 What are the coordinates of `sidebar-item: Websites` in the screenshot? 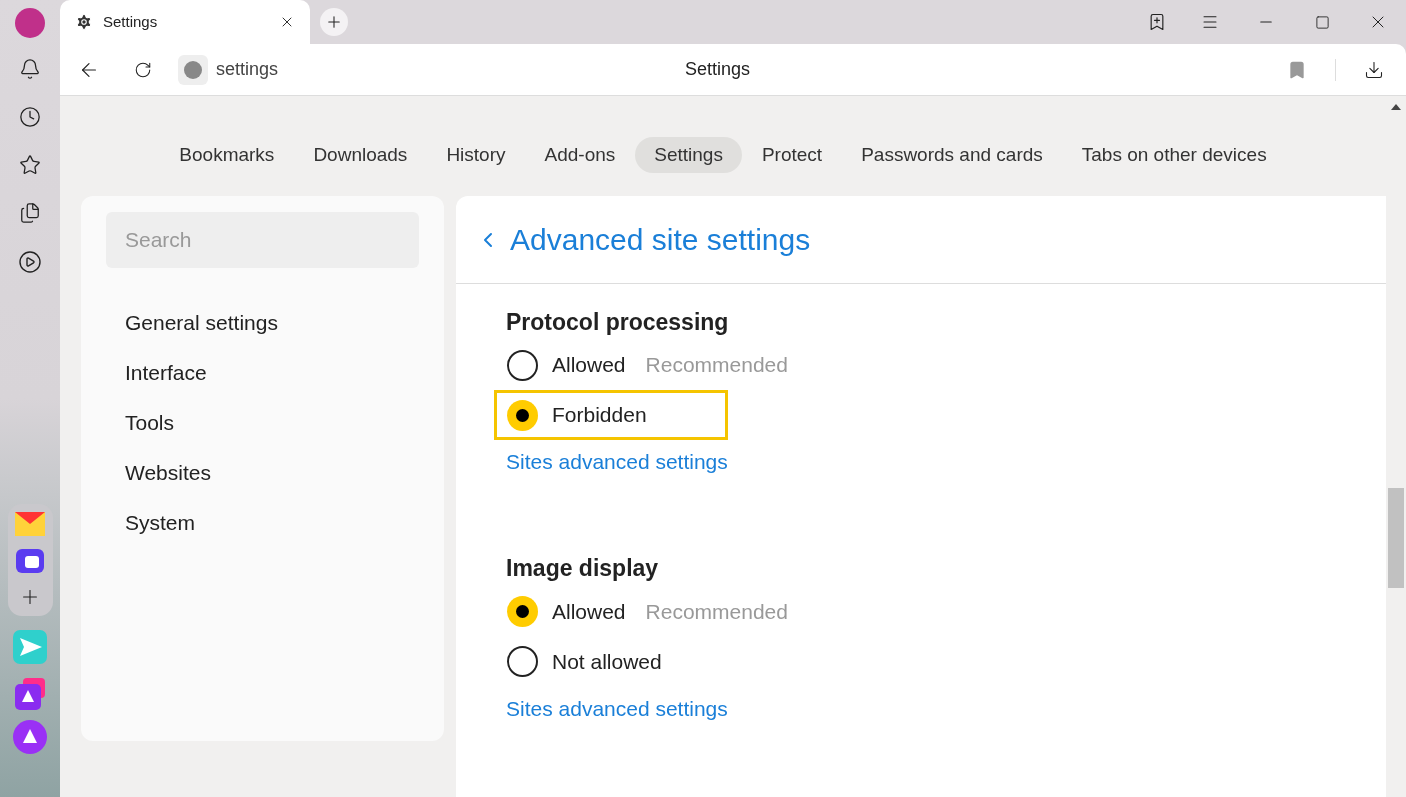 It's located at (262, 473).